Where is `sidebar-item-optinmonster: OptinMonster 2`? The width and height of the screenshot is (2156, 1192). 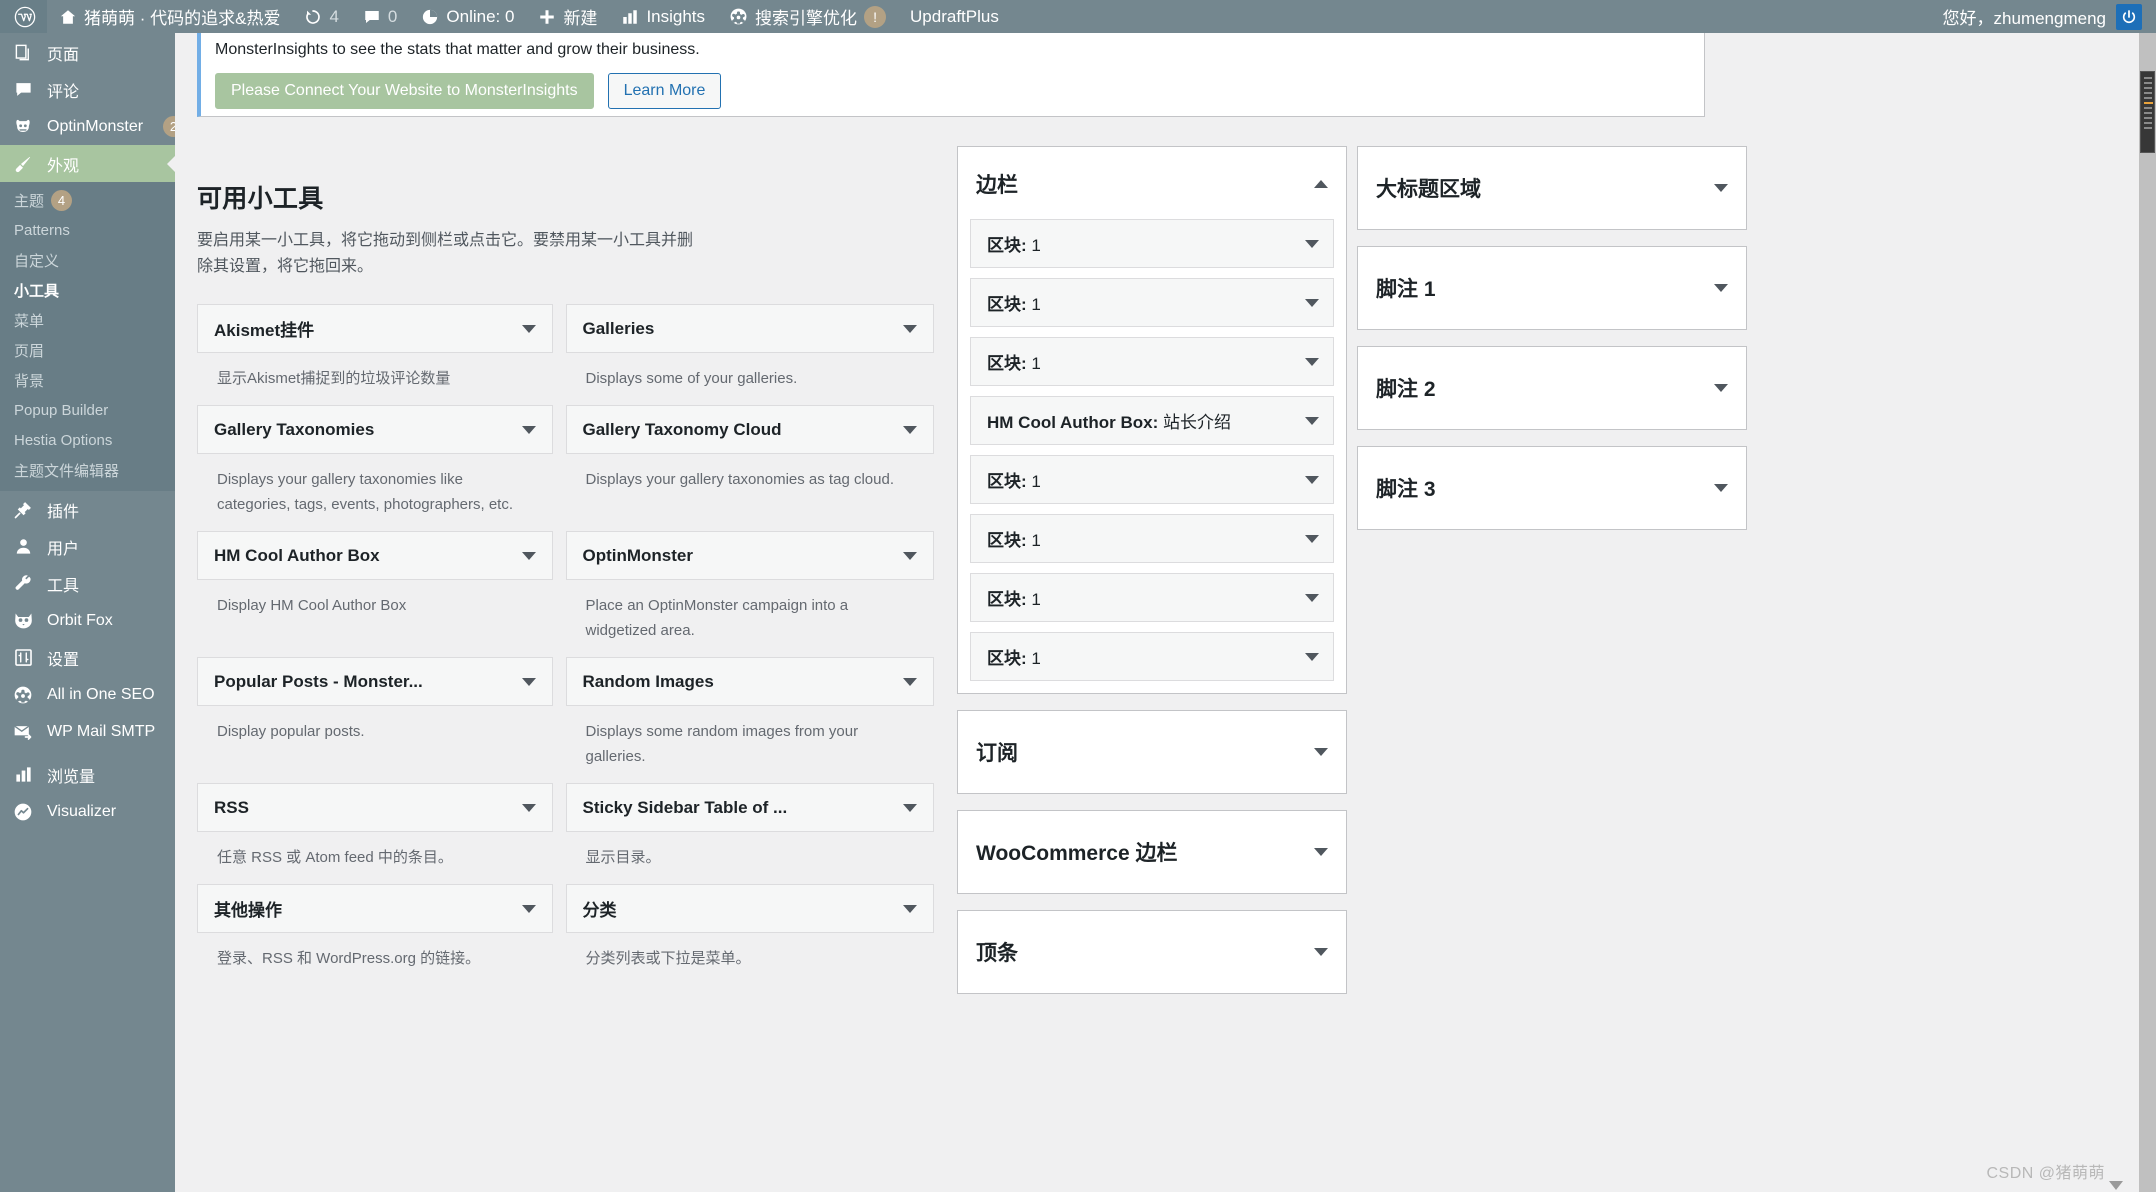
sidebar-item-optinmonster: OptinMonster 2 is located at coordinates (87, 126).